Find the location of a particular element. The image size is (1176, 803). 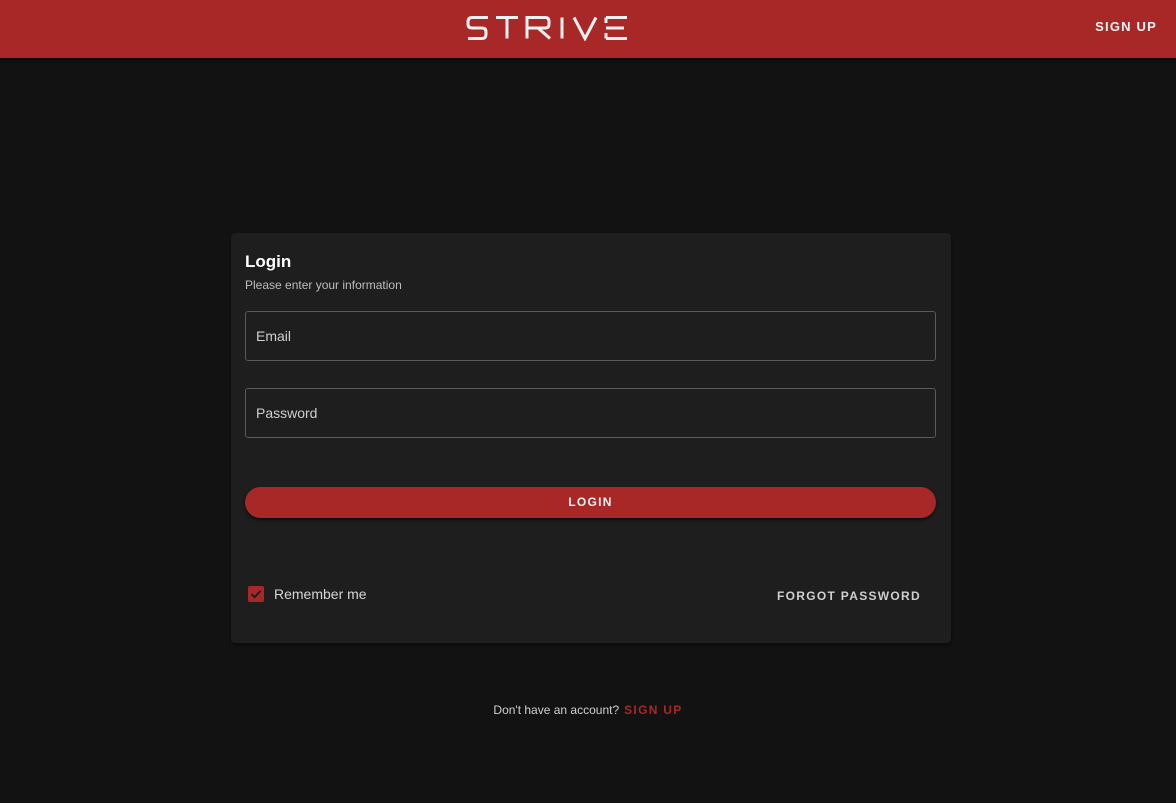

footer-signup-link: SIGN UP is located at coordinates (653, 710).